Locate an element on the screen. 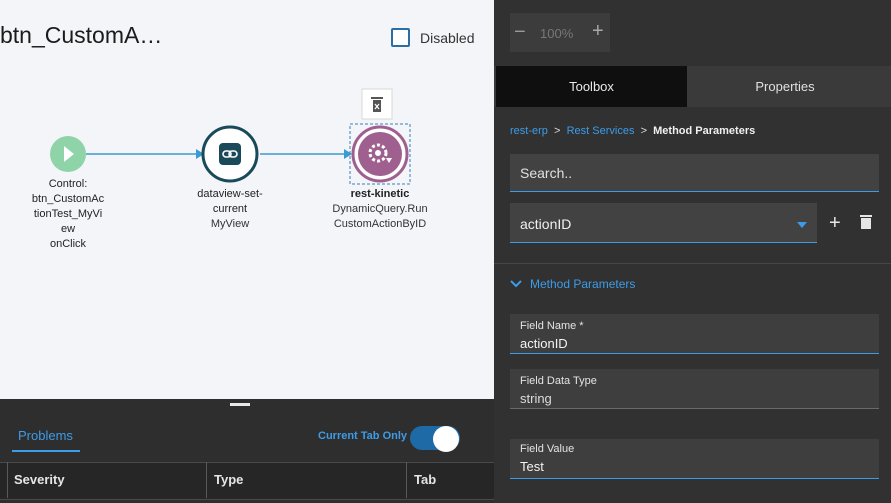 Image resolution: width=891 pixels, height=503 pixels. trash-icon is located at coordinates (866, 222).